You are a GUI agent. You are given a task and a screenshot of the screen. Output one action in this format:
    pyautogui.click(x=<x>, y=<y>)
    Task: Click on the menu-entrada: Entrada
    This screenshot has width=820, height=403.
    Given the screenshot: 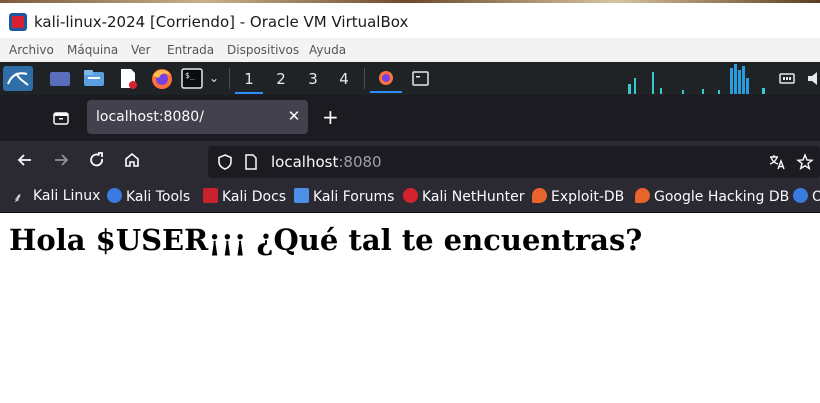 What is the action you would take?
    pyautogui.click(x=190, y=50)
    